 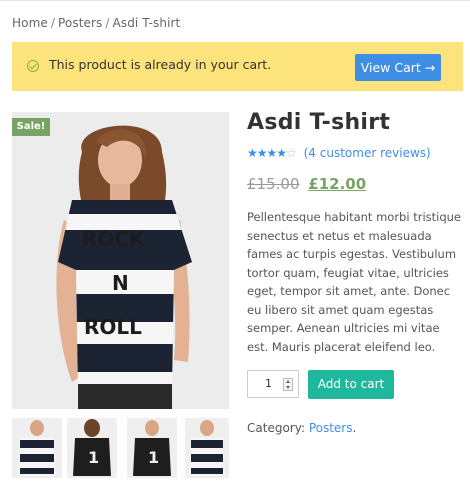 I want to click on thumbnail-3: 1, so click(x=152, y=448).